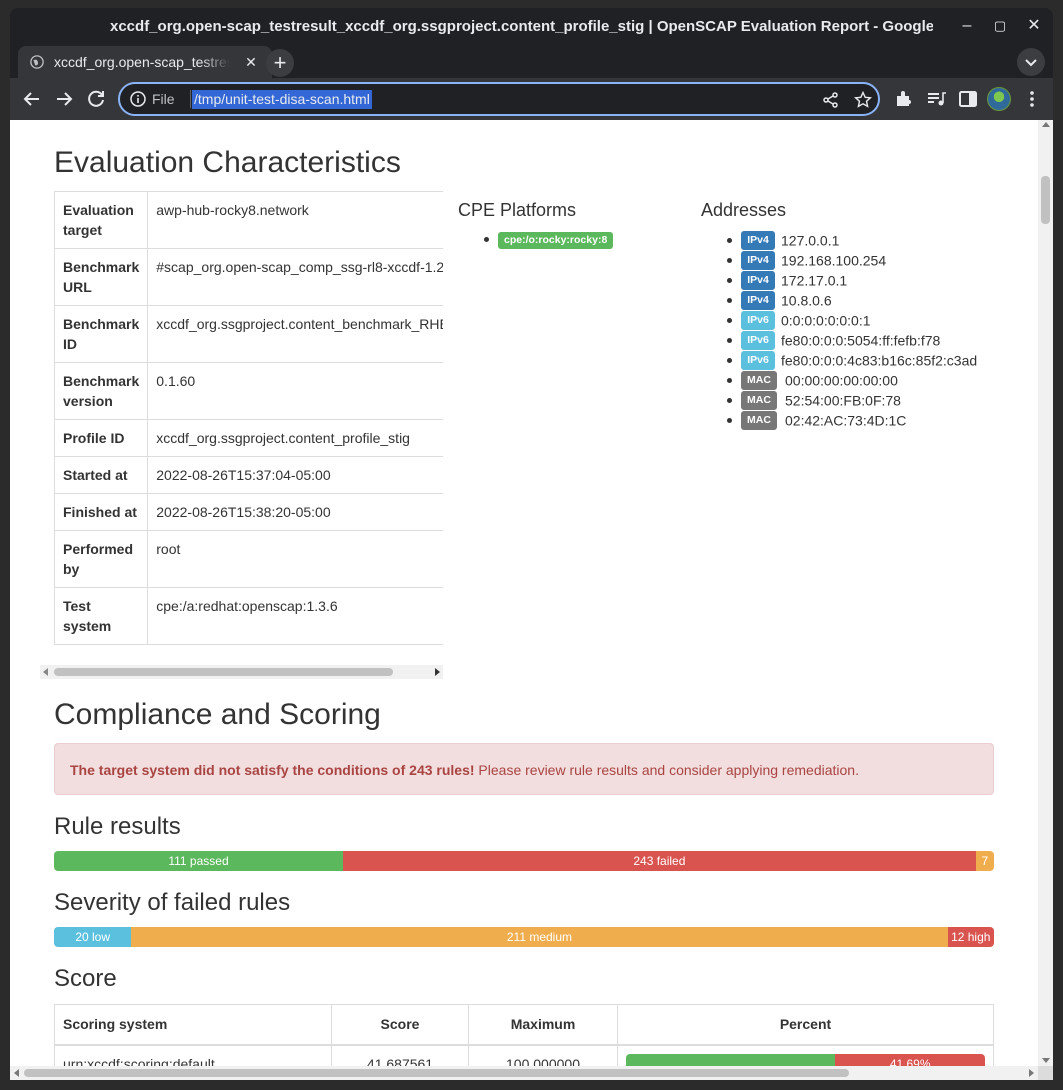 The image size is (1063, 1090). Describe the element at coordinates (1000, 26) in the screenshot. I see `maximize-button: ▢` at that location.